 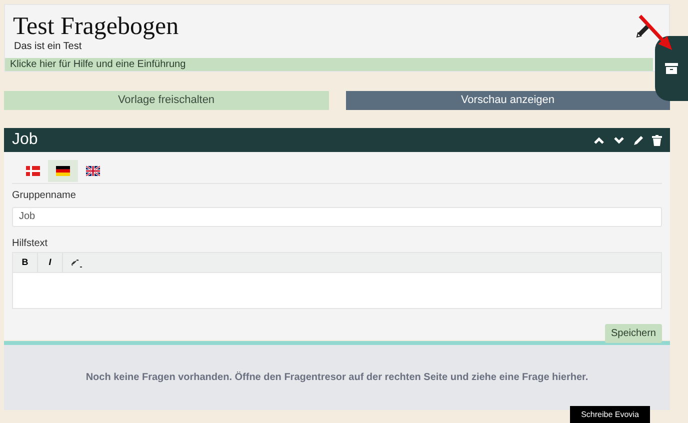 I want to click on empty-message: Noch keine Fragen vorhanden. Öffne den Fragentresor auf der rechten Seite und ziehe eine Frage hierher., so click(x=337, y=377).